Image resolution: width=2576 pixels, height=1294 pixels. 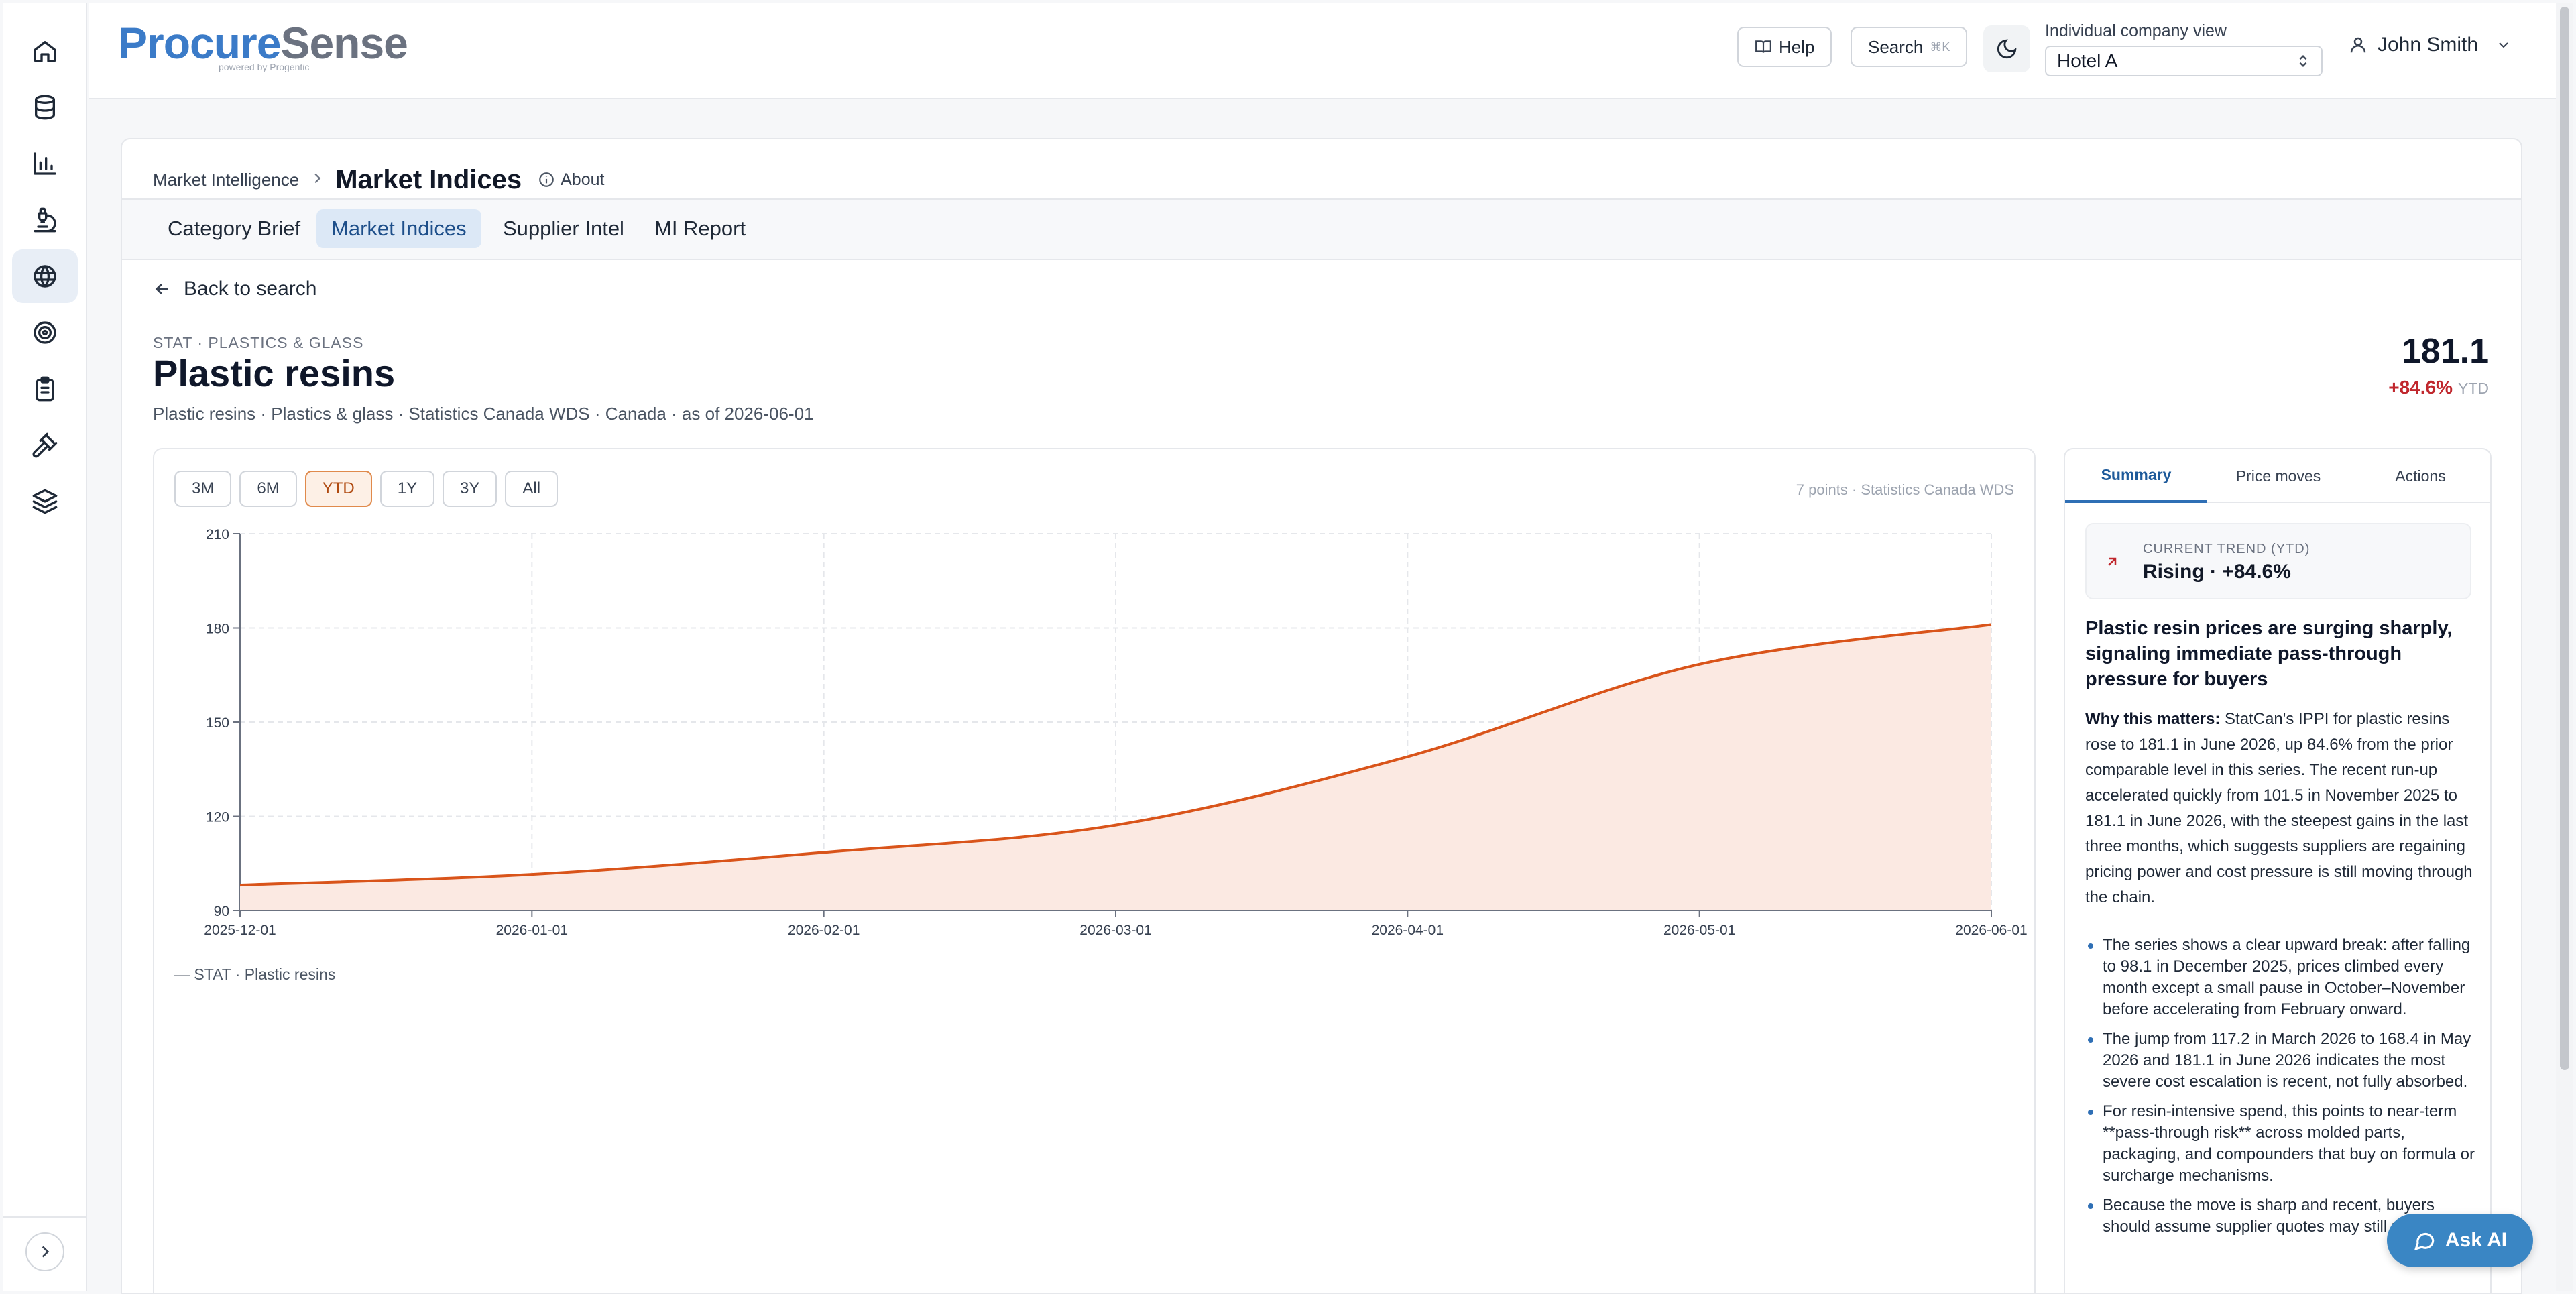 I want to click on help-label: Help, so click(x=1797, y=46).